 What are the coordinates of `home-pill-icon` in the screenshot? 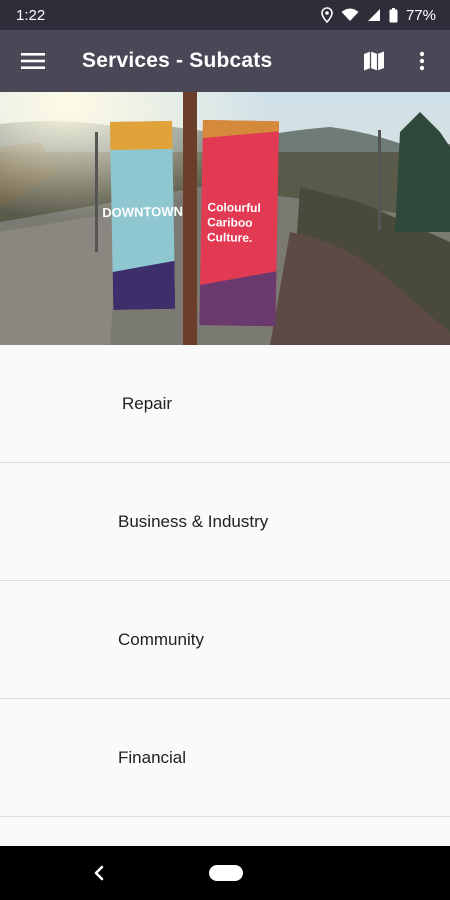 It's located at (226, 873).